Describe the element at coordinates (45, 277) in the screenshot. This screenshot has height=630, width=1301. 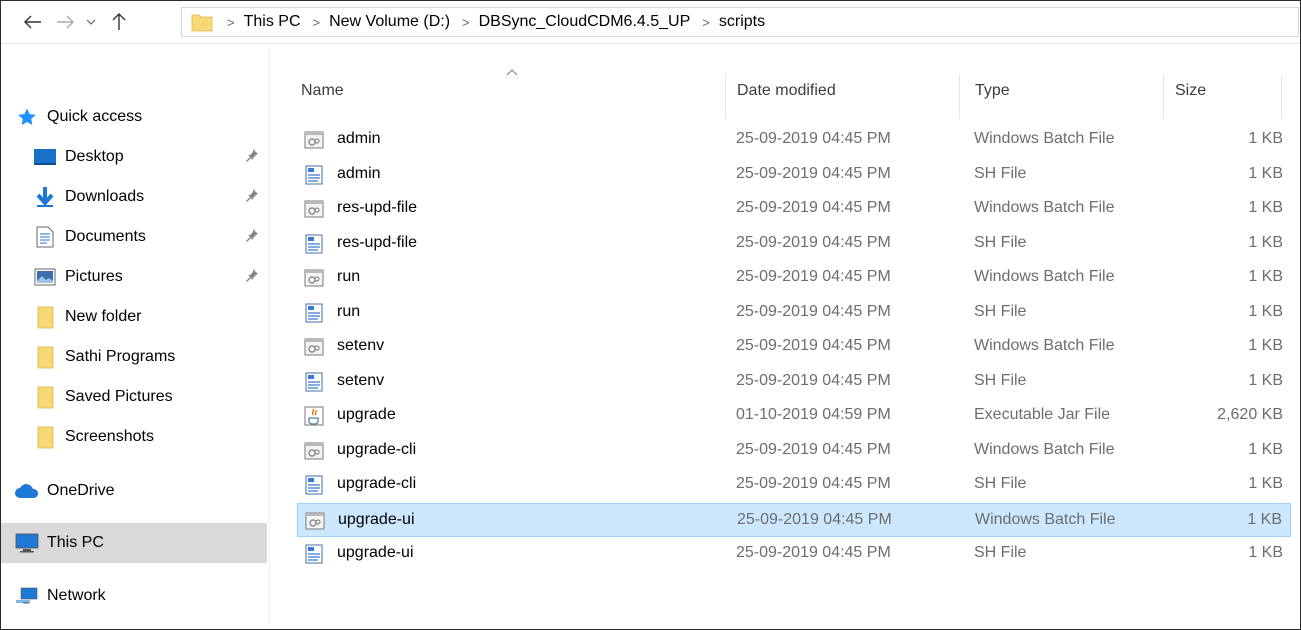
I see `pictures-icon` at that location.